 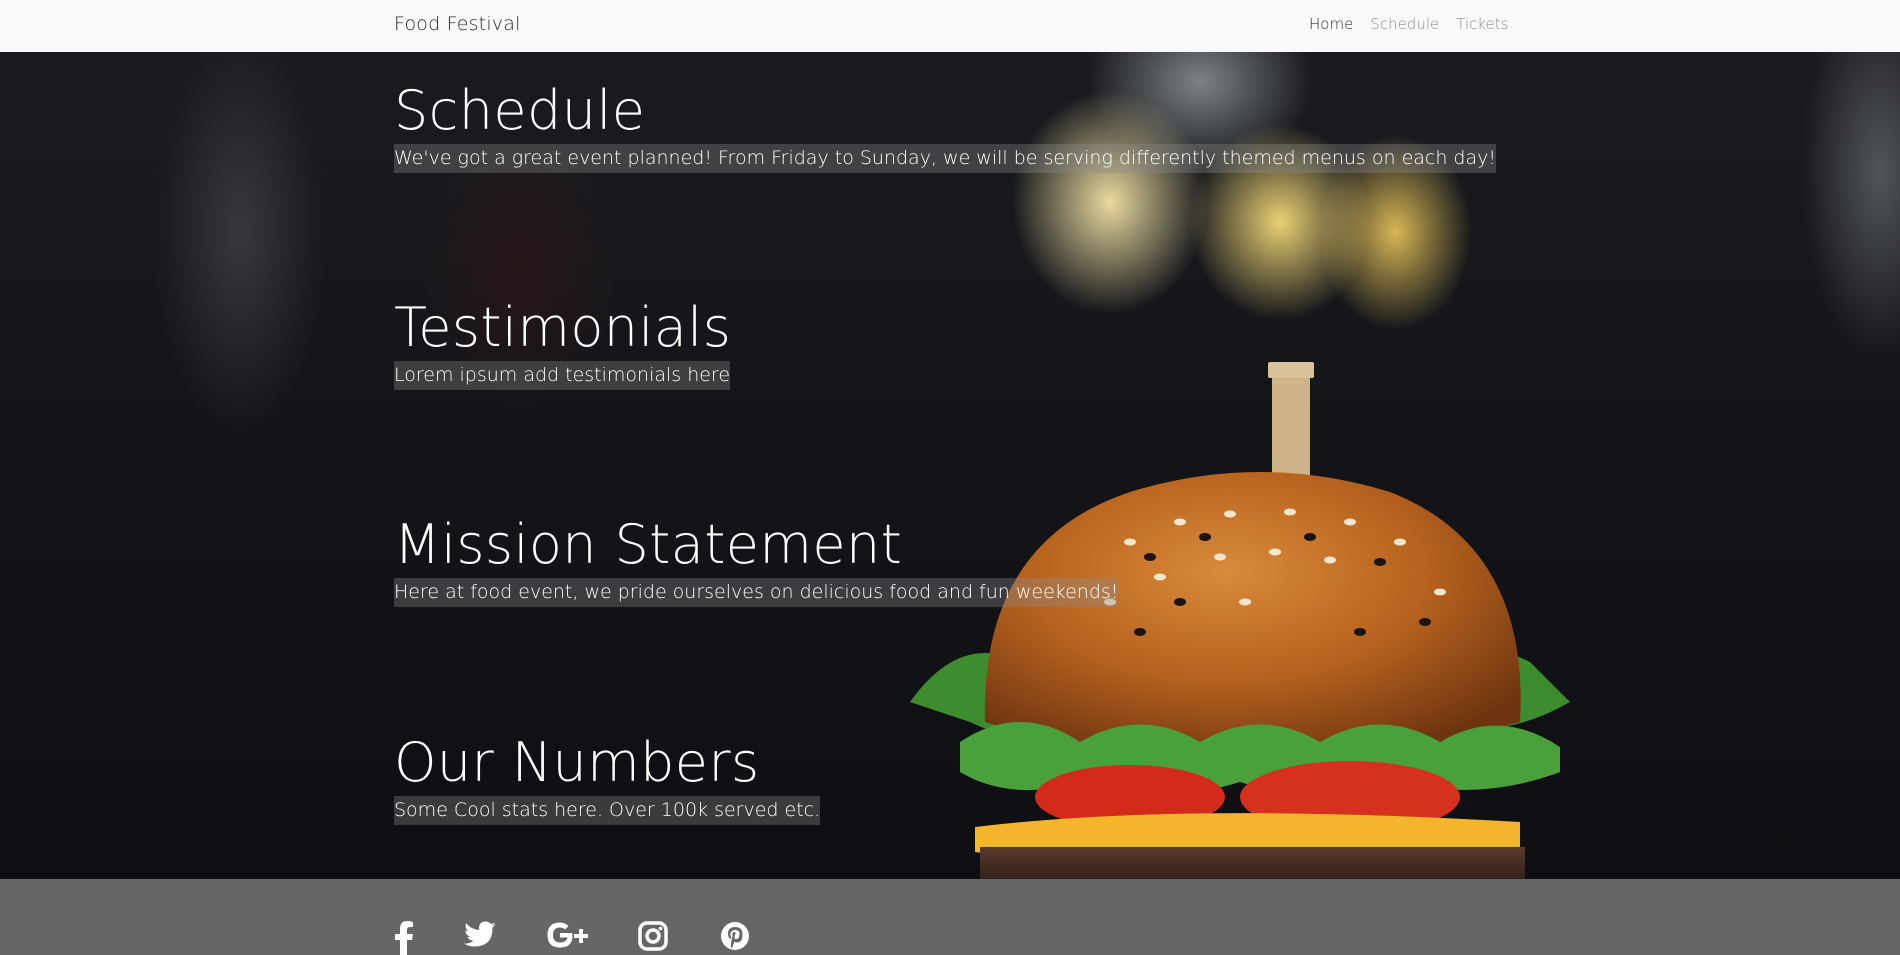 I want to click on nav-link-schedule: Schedule, so click(x=1404, y=24).